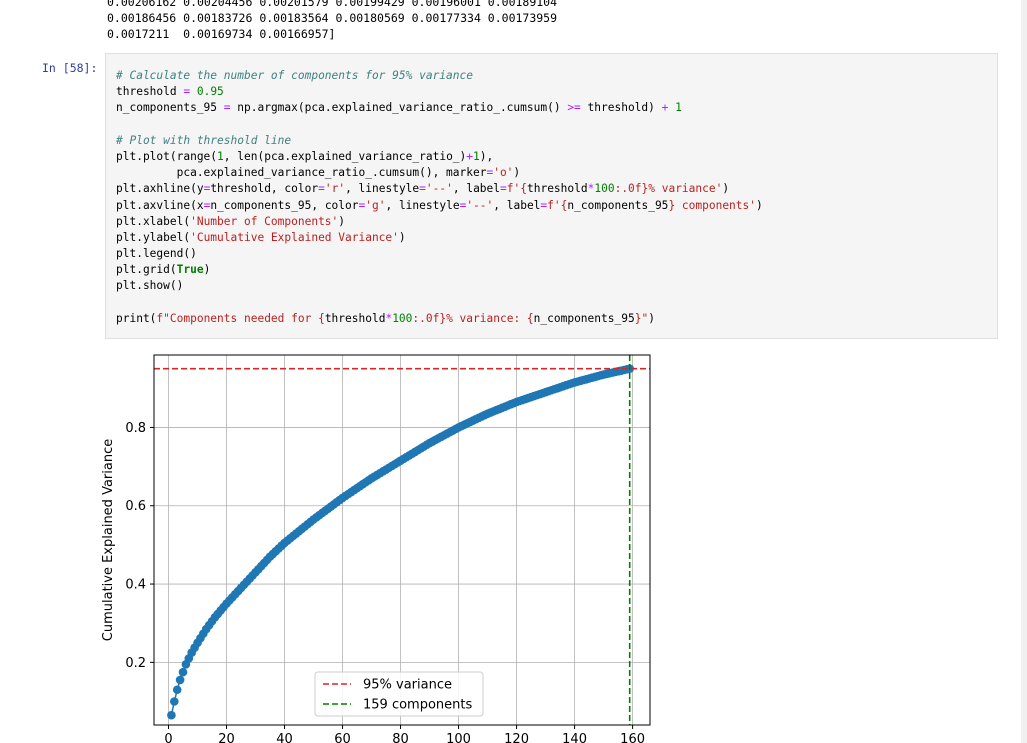 This screenshot has width=1027, height=743. What do you see at coordinates (204, 140) in the screenshot?
I see `code-line-5: # Plot with threshold line` at bounding box center [204, 140].